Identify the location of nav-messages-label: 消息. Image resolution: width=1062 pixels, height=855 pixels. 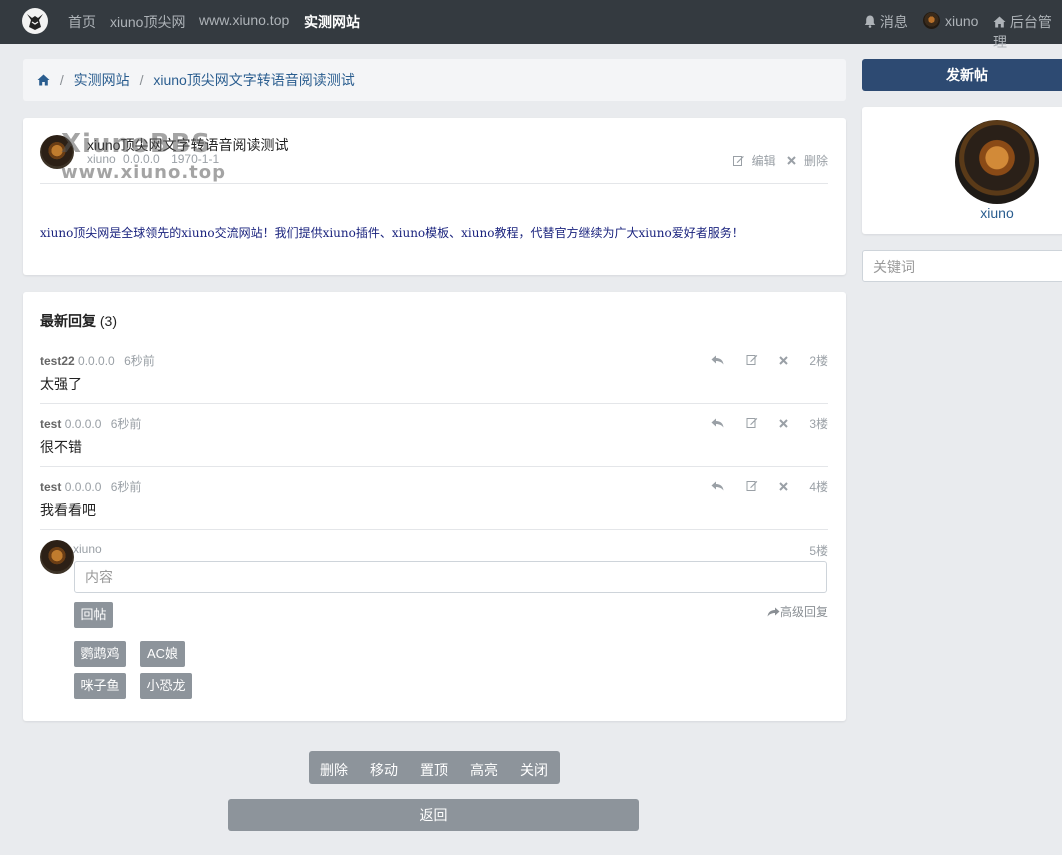
(893, 22).